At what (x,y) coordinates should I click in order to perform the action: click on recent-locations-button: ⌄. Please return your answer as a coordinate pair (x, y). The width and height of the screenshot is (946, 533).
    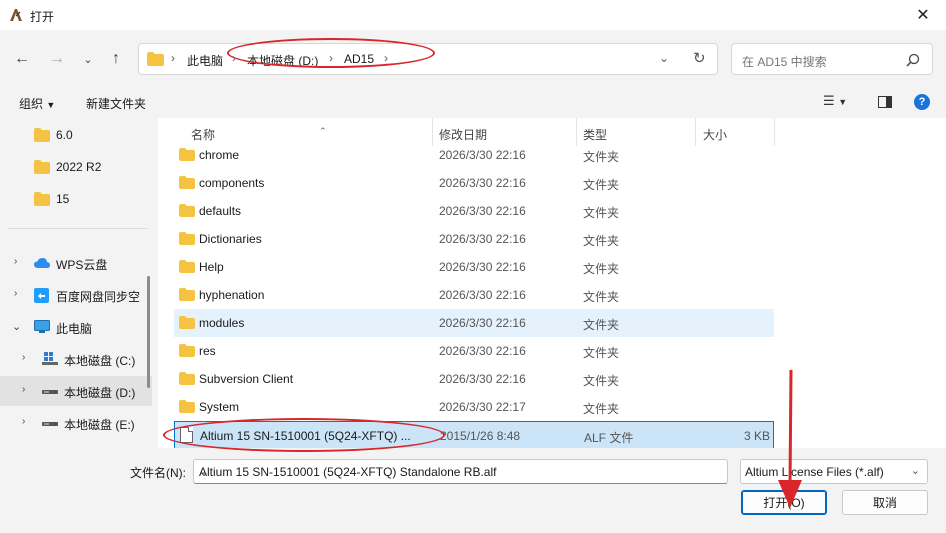
    Looking at the image, I should click on (88, 59).